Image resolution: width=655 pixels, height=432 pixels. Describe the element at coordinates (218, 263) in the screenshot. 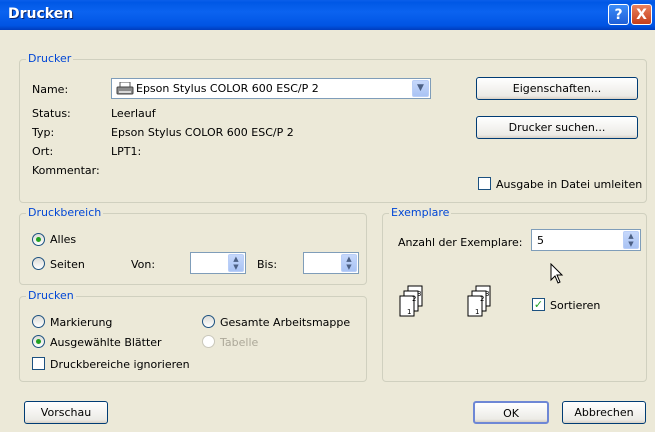

I see `from-page-input: ▲ ▼` at that location.